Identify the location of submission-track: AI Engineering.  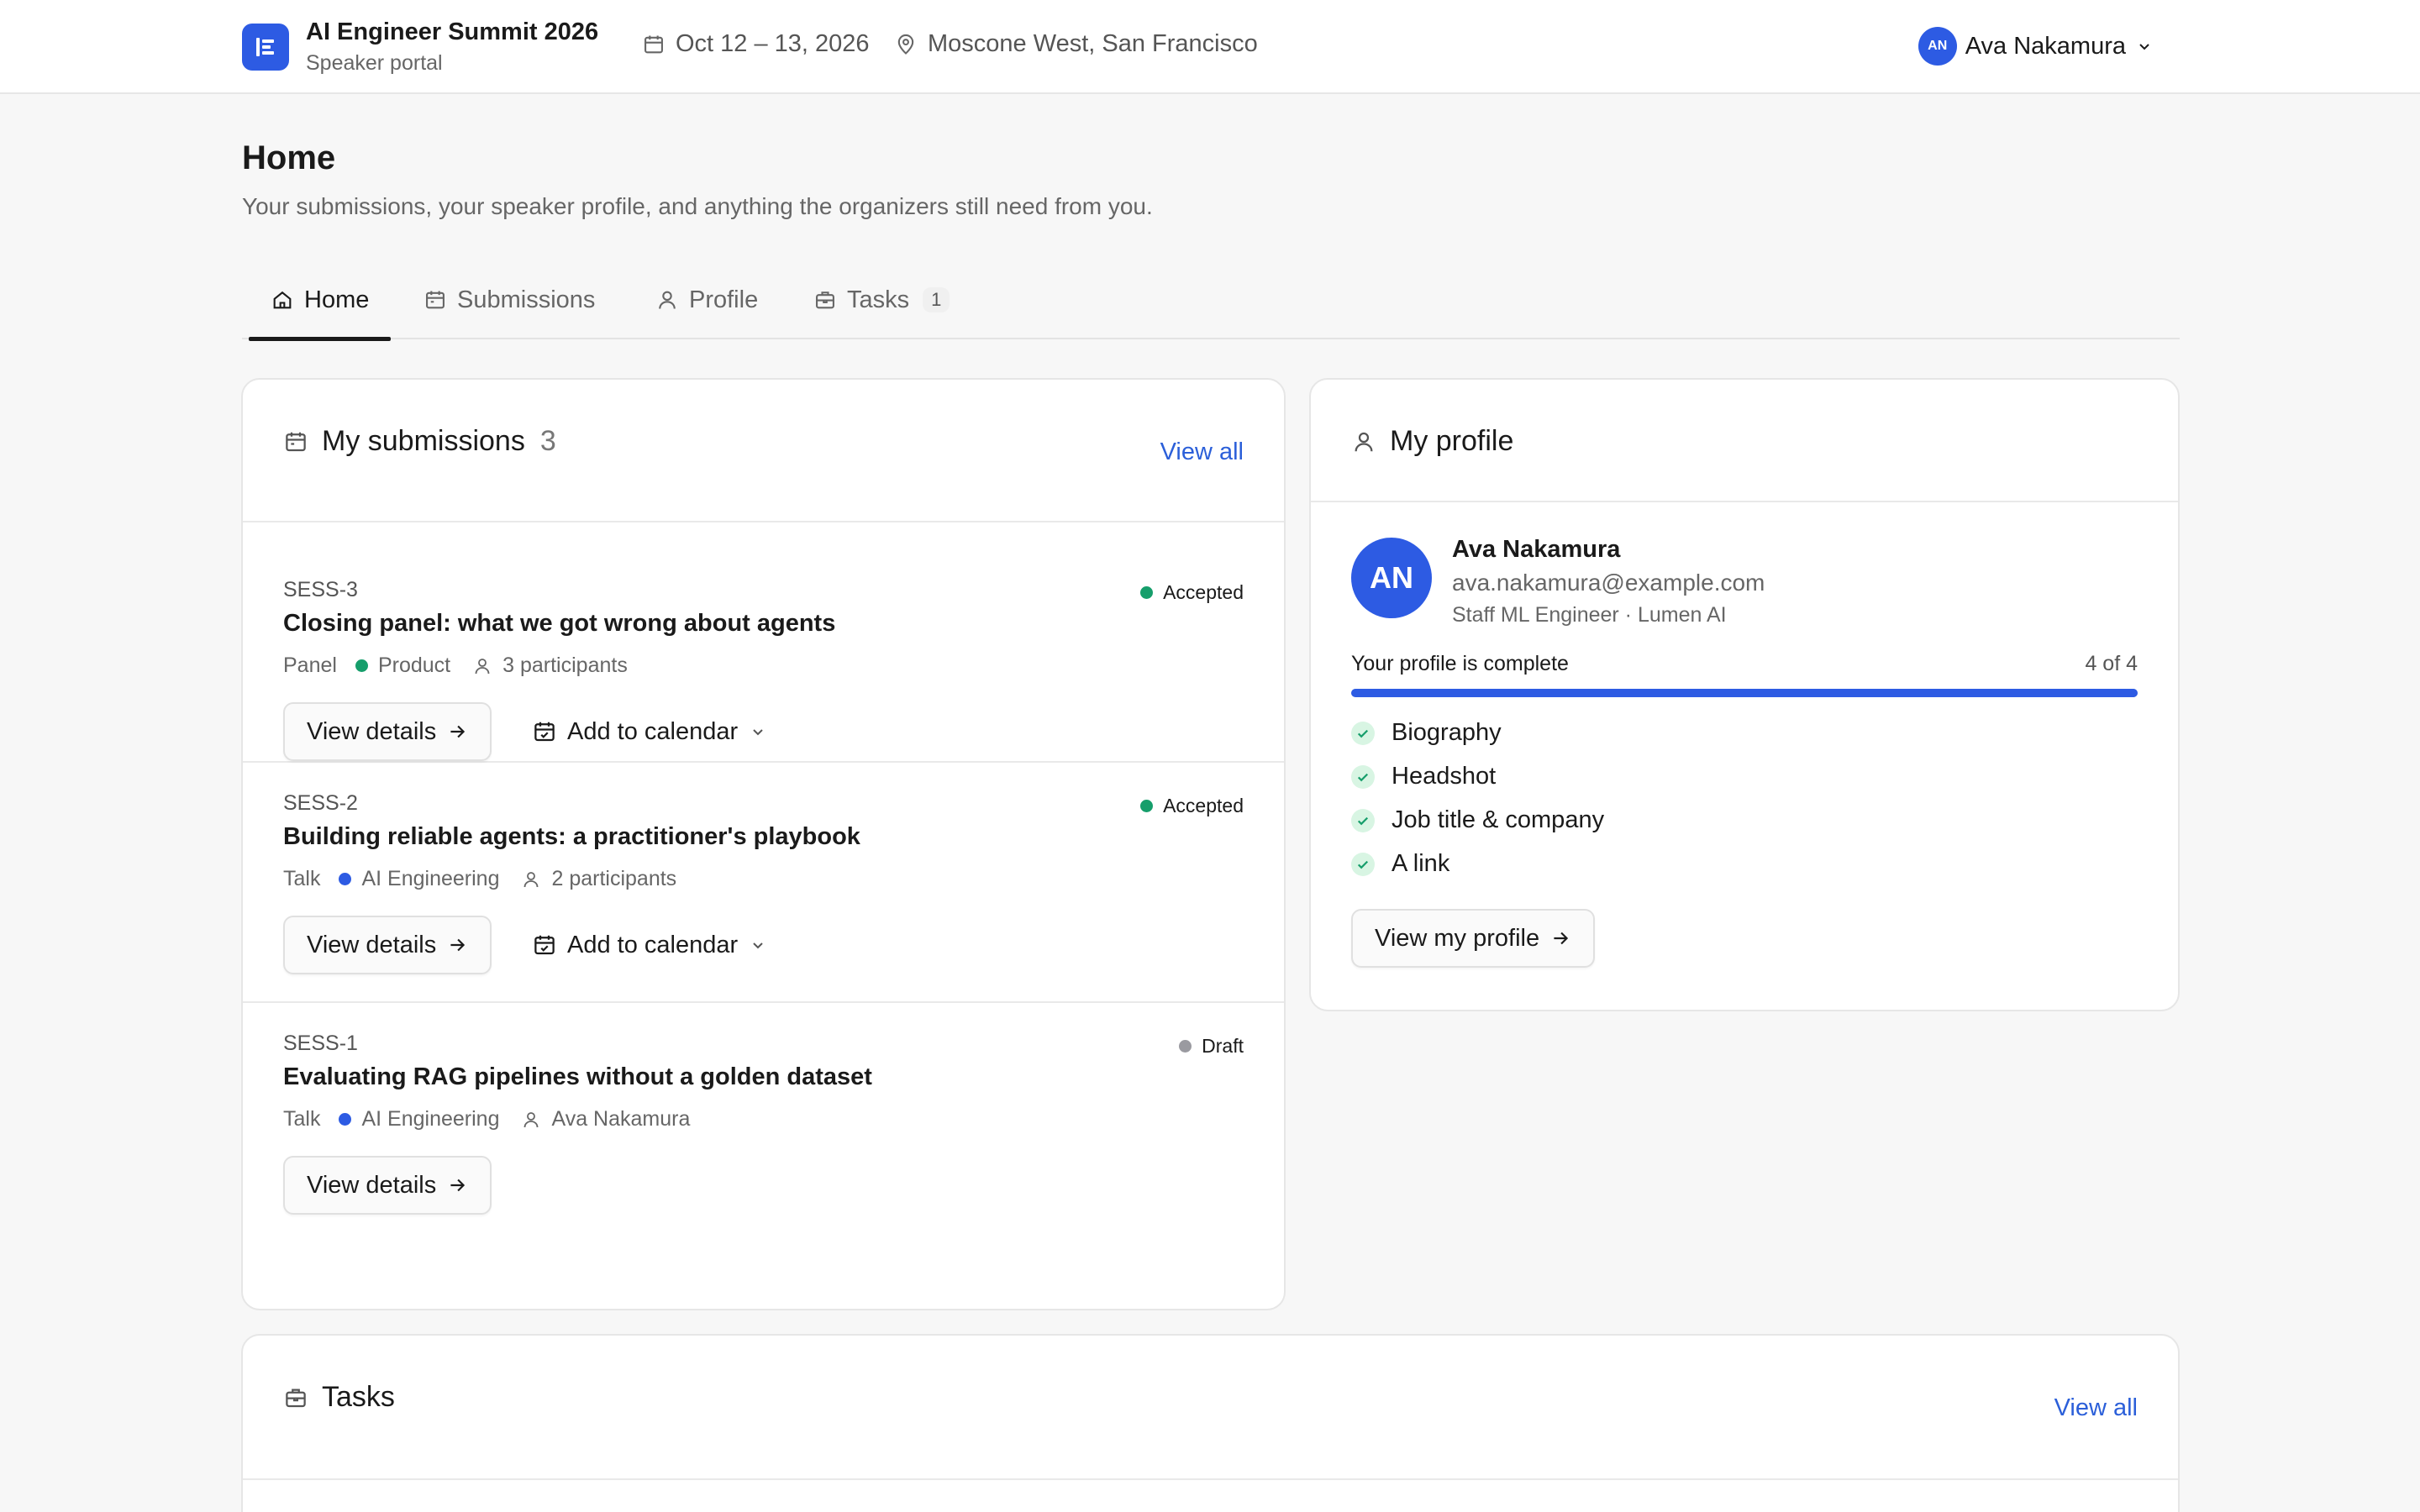
(431, 878).